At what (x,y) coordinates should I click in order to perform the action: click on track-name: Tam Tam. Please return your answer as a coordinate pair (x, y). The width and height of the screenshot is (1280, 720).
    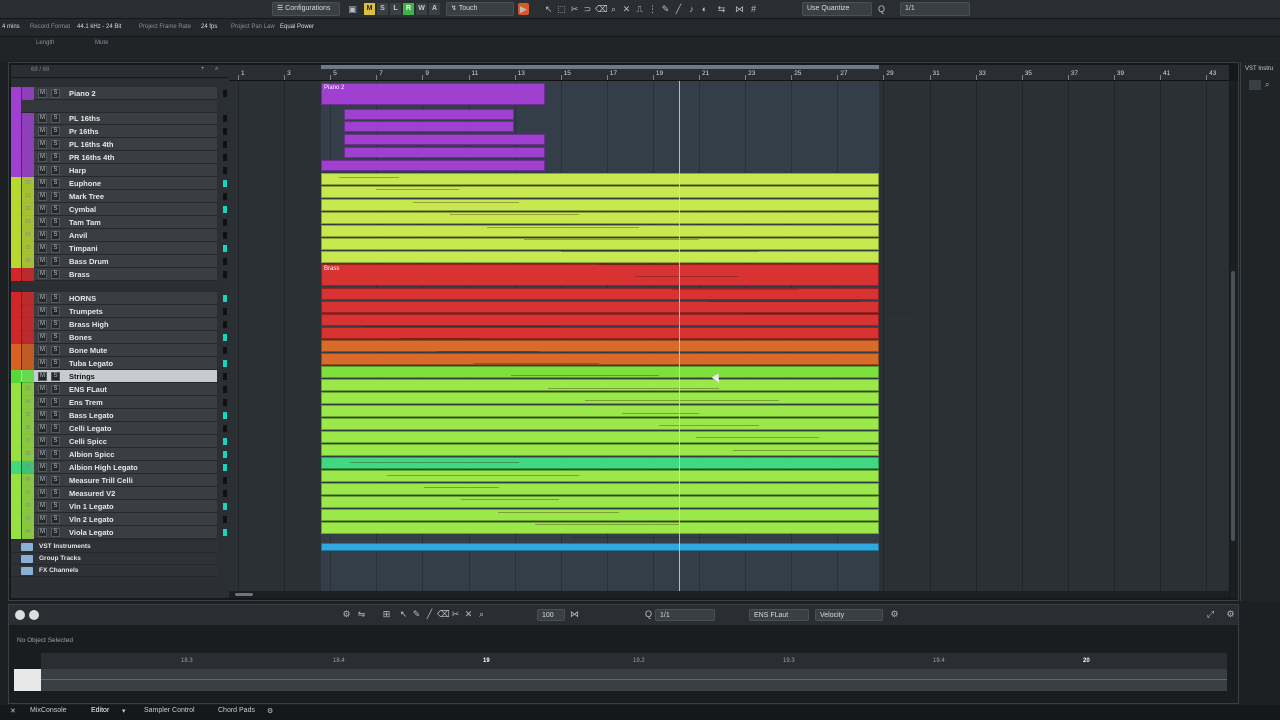
    Looking at the image, I should click on (85, 222).